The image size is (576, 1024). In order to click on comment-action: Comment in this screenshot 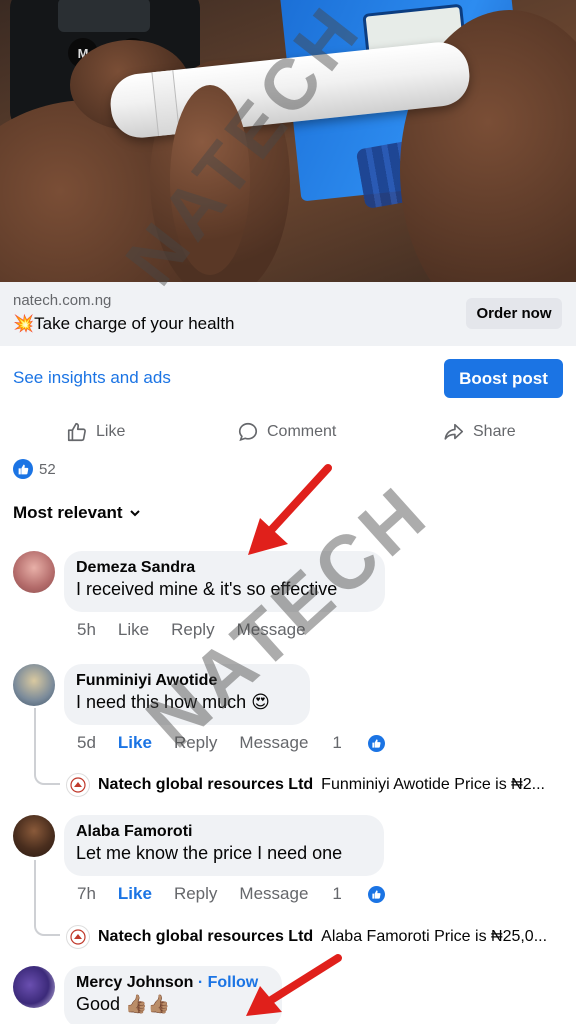, I will do `click(286, 432)`.